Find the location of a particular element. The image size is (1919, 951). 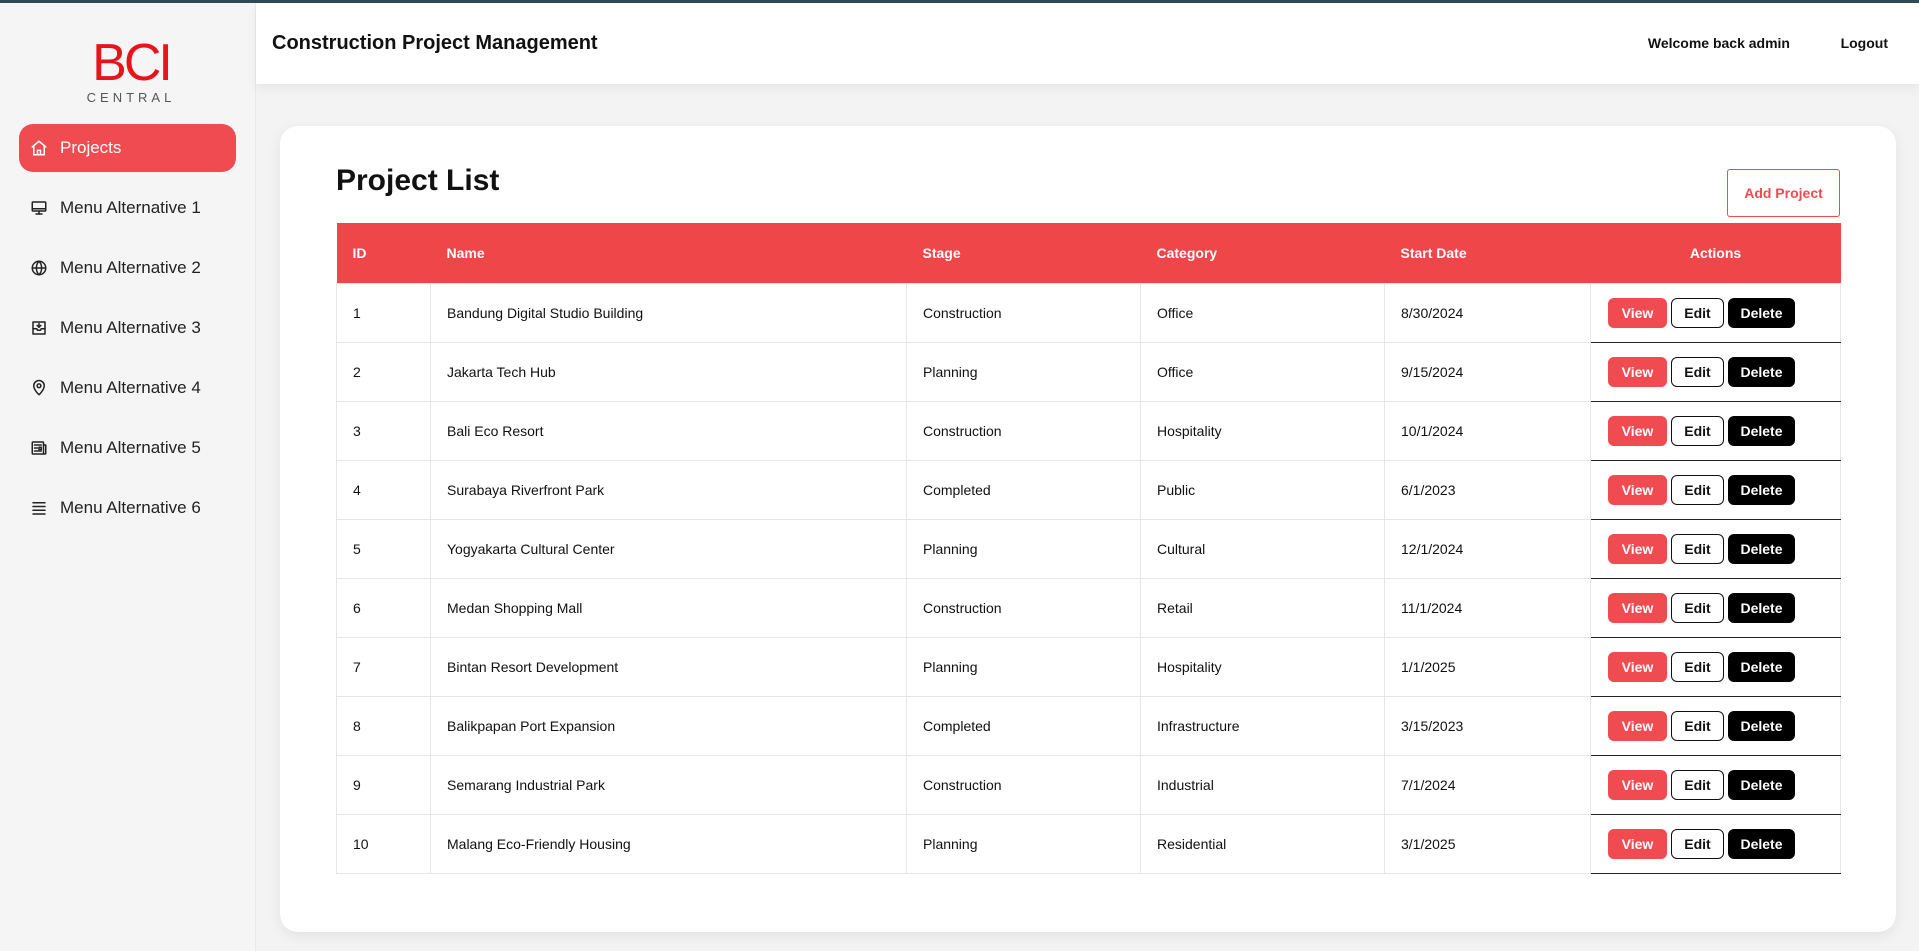

column-header-start-date: Start Date is located at coordinates (1433, 252).